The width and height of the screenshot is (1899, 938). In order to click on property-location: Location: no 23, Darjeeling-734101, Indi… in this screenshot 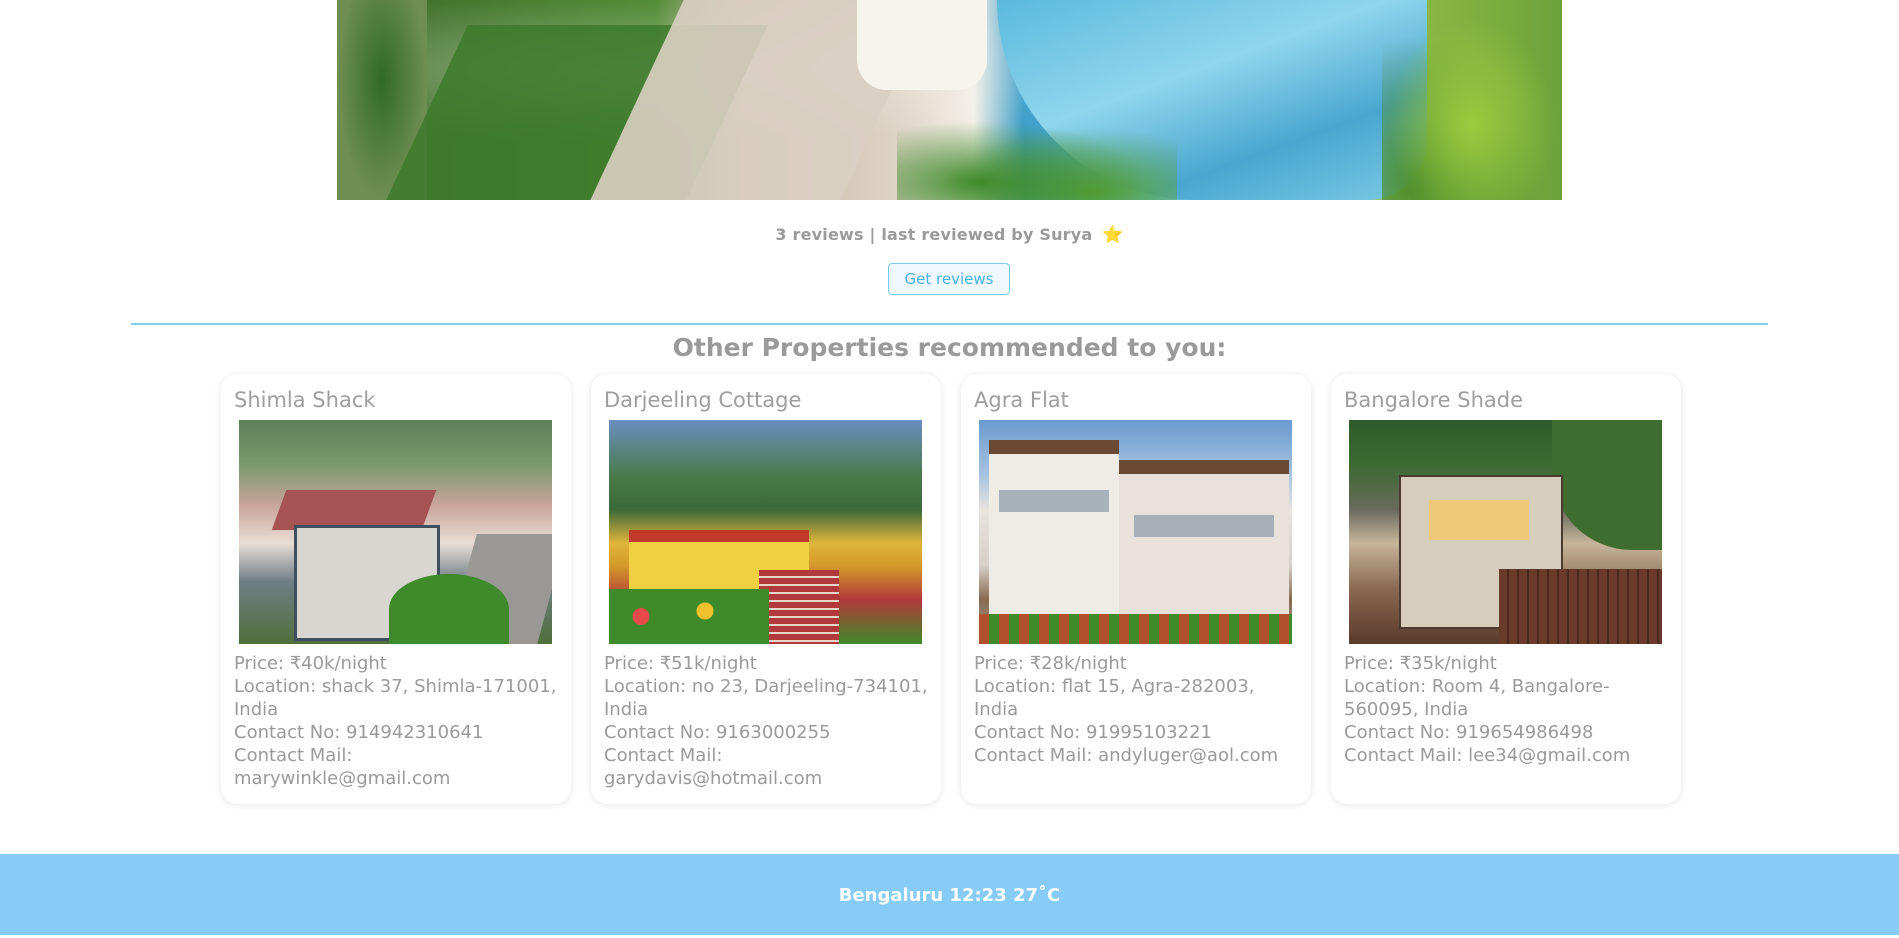, I will do `click(766, 698)`.